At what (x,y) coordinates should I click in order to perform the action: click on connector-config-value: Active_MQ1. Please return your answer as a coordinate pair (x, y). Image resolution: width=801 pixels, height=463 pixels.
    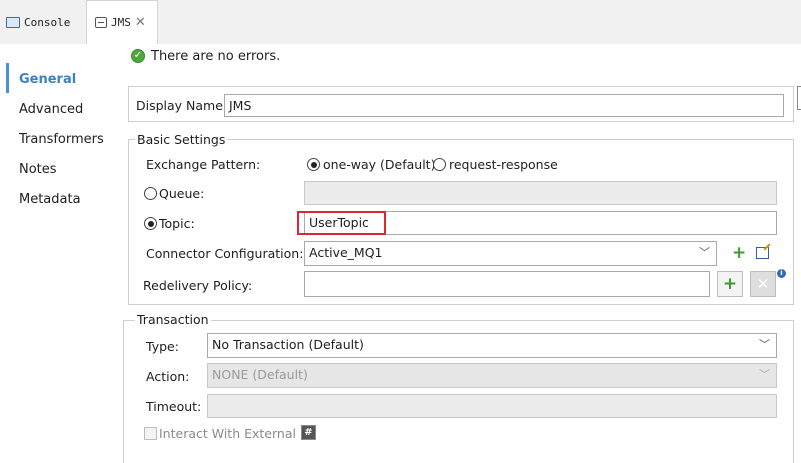
    Looking at the image, I should click on (346, 252).